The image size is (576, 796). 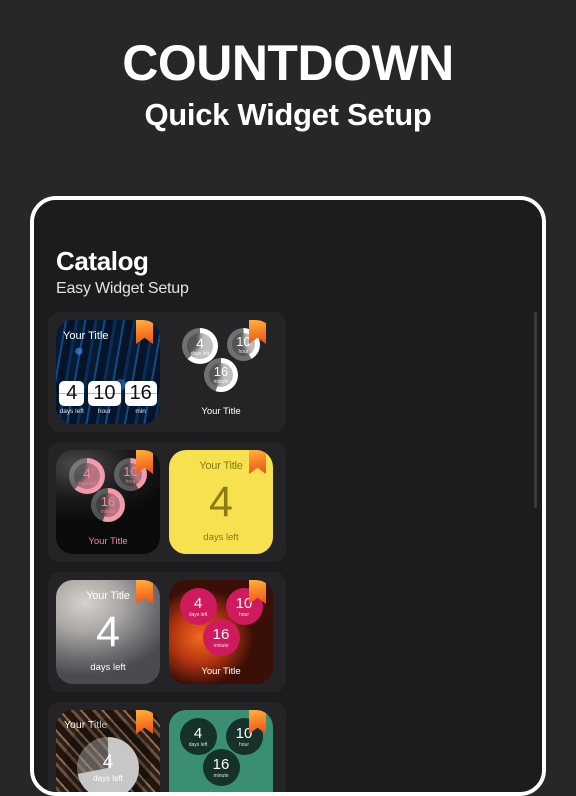 I want to click on flip-value: 4, so click(x=72, y=393).